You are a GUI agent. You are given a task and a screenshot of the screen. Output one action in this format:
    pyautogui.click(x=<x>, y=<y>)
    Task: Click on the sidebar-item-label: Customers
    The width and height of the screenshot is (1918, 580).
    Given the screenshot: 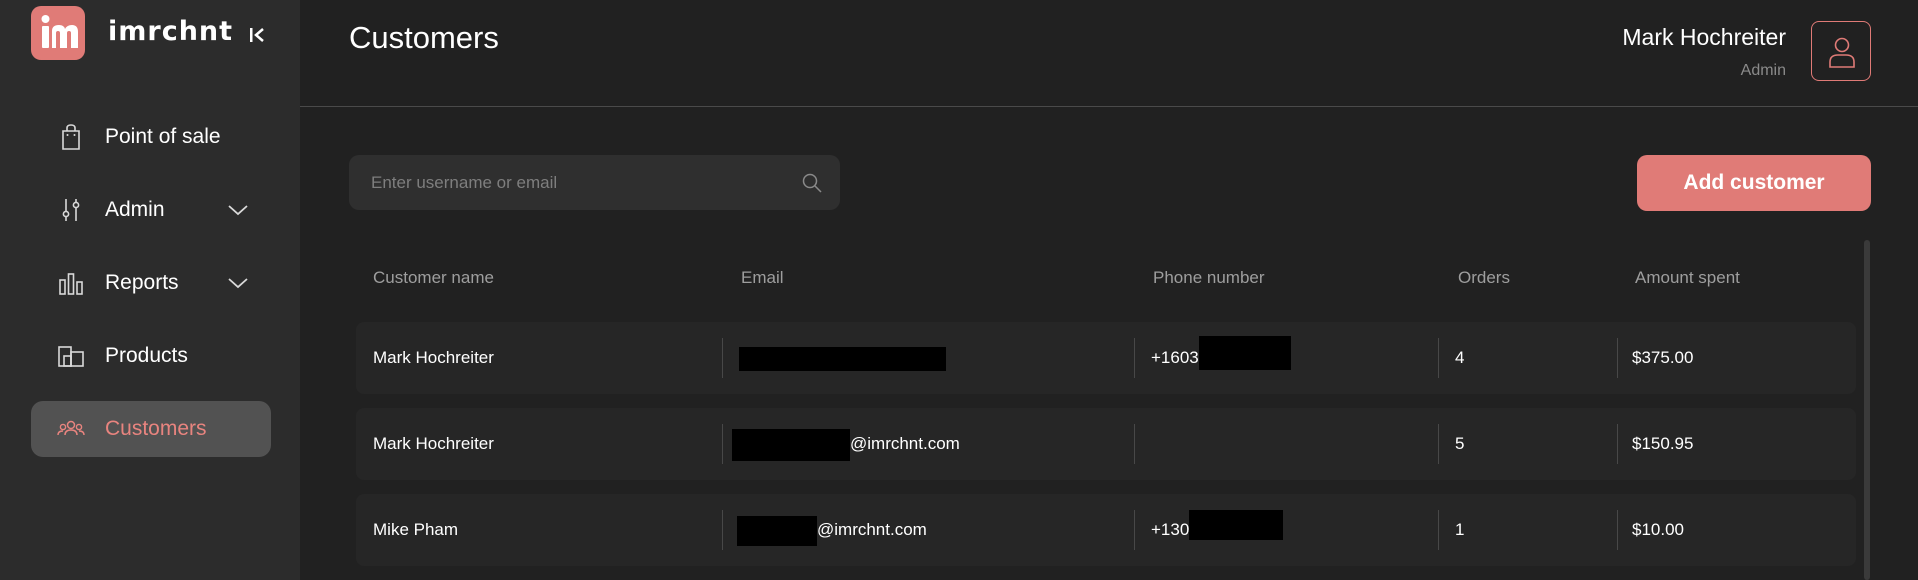 What is the action you would take?
    pyautogui.click(x=156, y=428)
    